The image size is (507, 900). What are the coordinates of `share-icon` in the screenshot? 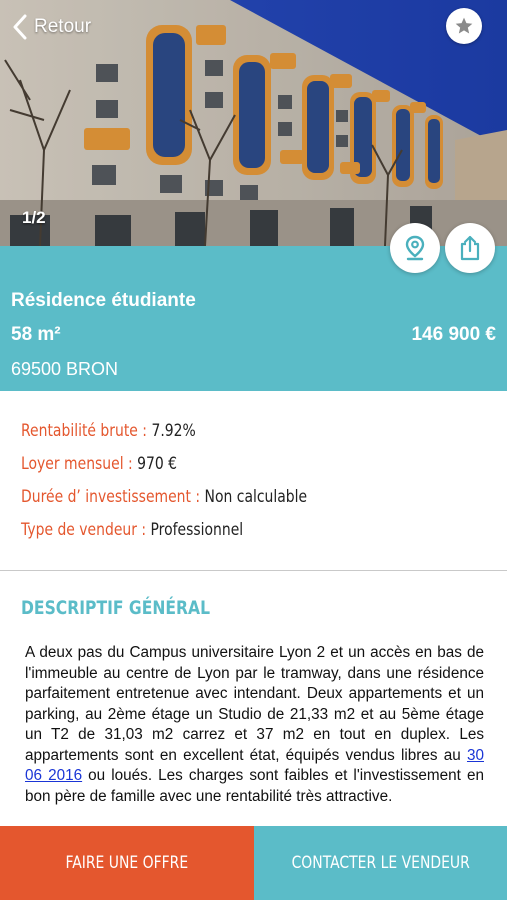 It's located at (470, 248).